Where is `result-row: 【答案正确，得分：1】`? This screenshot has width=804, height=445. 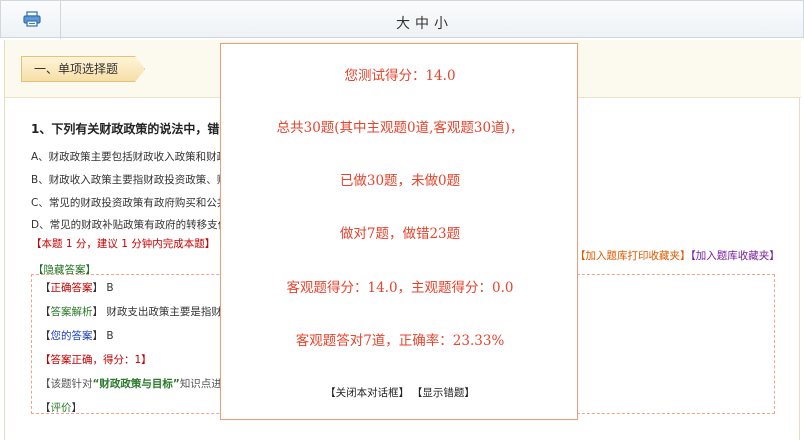 result-row: 【答案正确，得分：1】 is located at coordinates (96, 360).